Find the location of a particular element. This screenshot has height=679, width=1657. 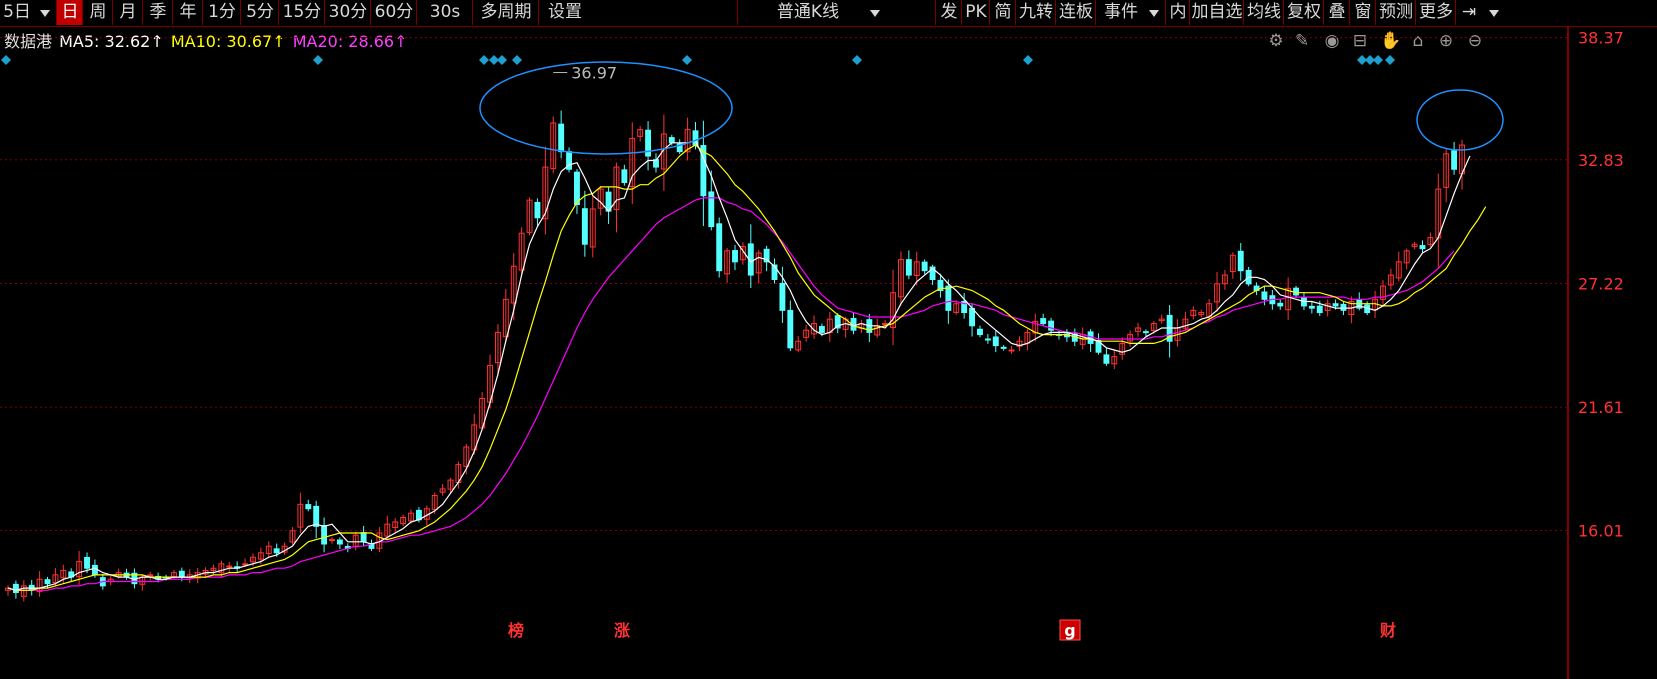

toolbar-button: 复权 is located at coordinates (1303, 12).